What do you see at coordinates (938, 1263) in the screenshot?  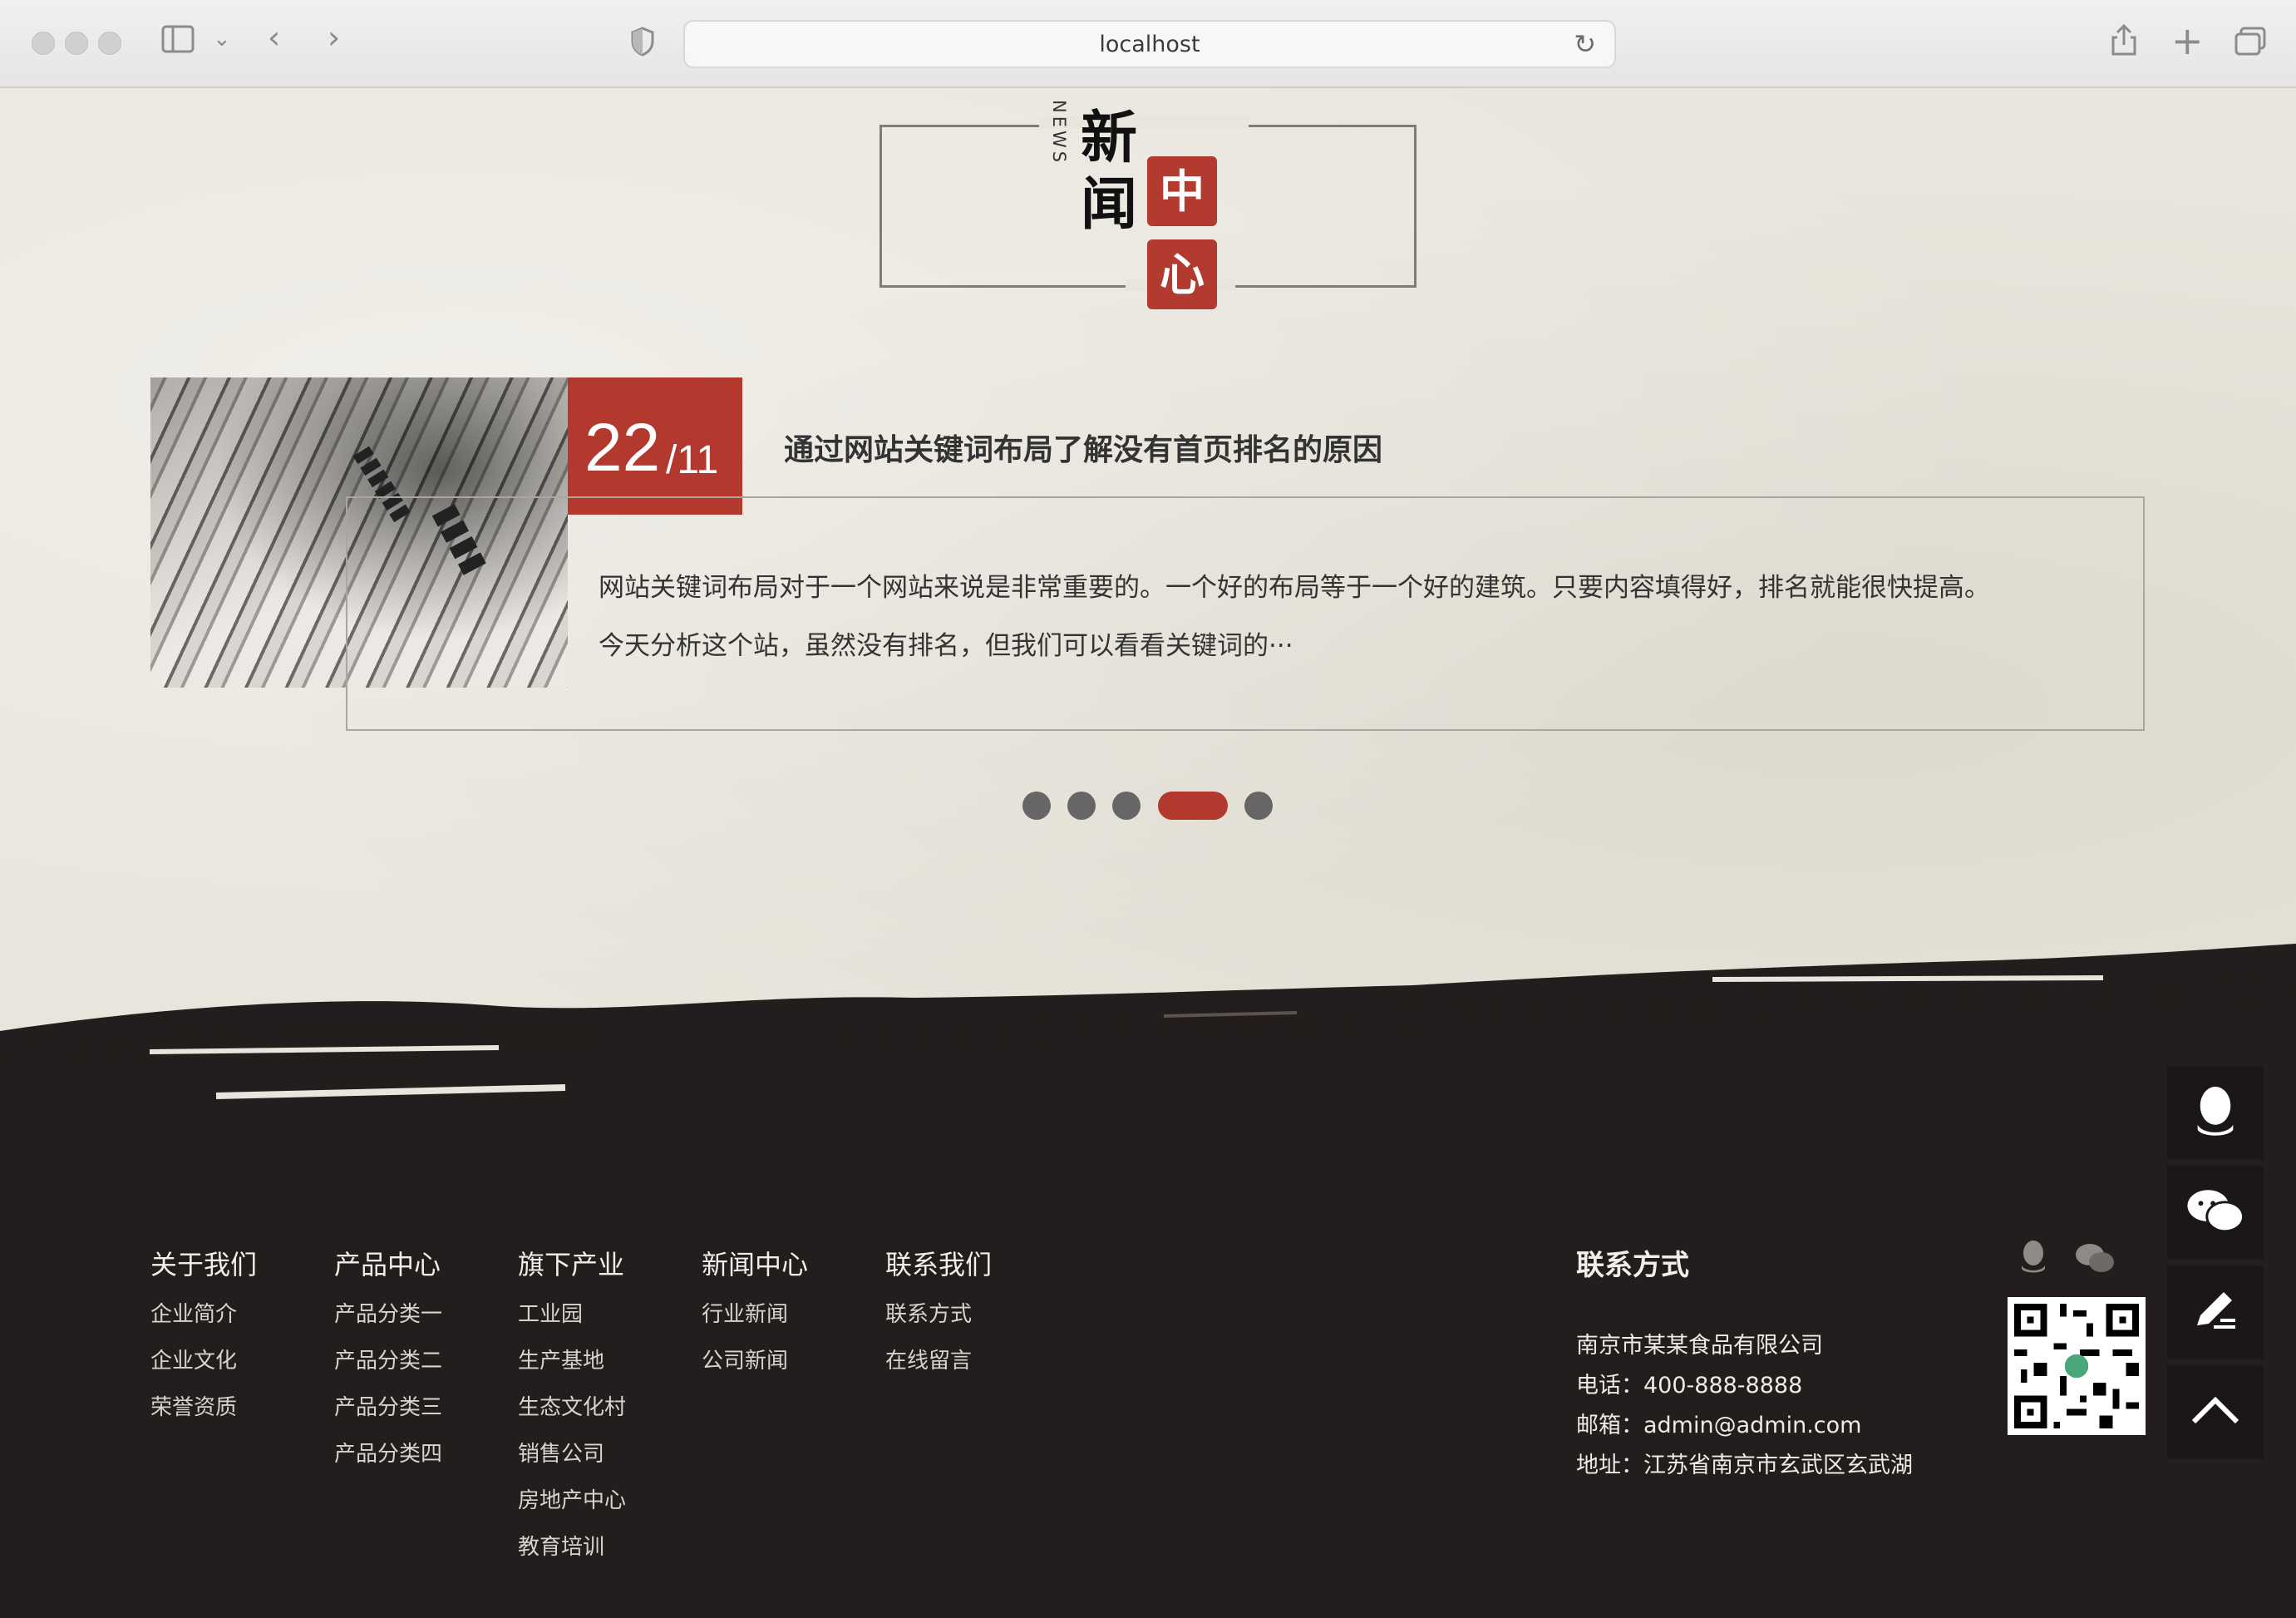 I see `footer-column-title: 联系我们` at bounding box center [938, 1263].